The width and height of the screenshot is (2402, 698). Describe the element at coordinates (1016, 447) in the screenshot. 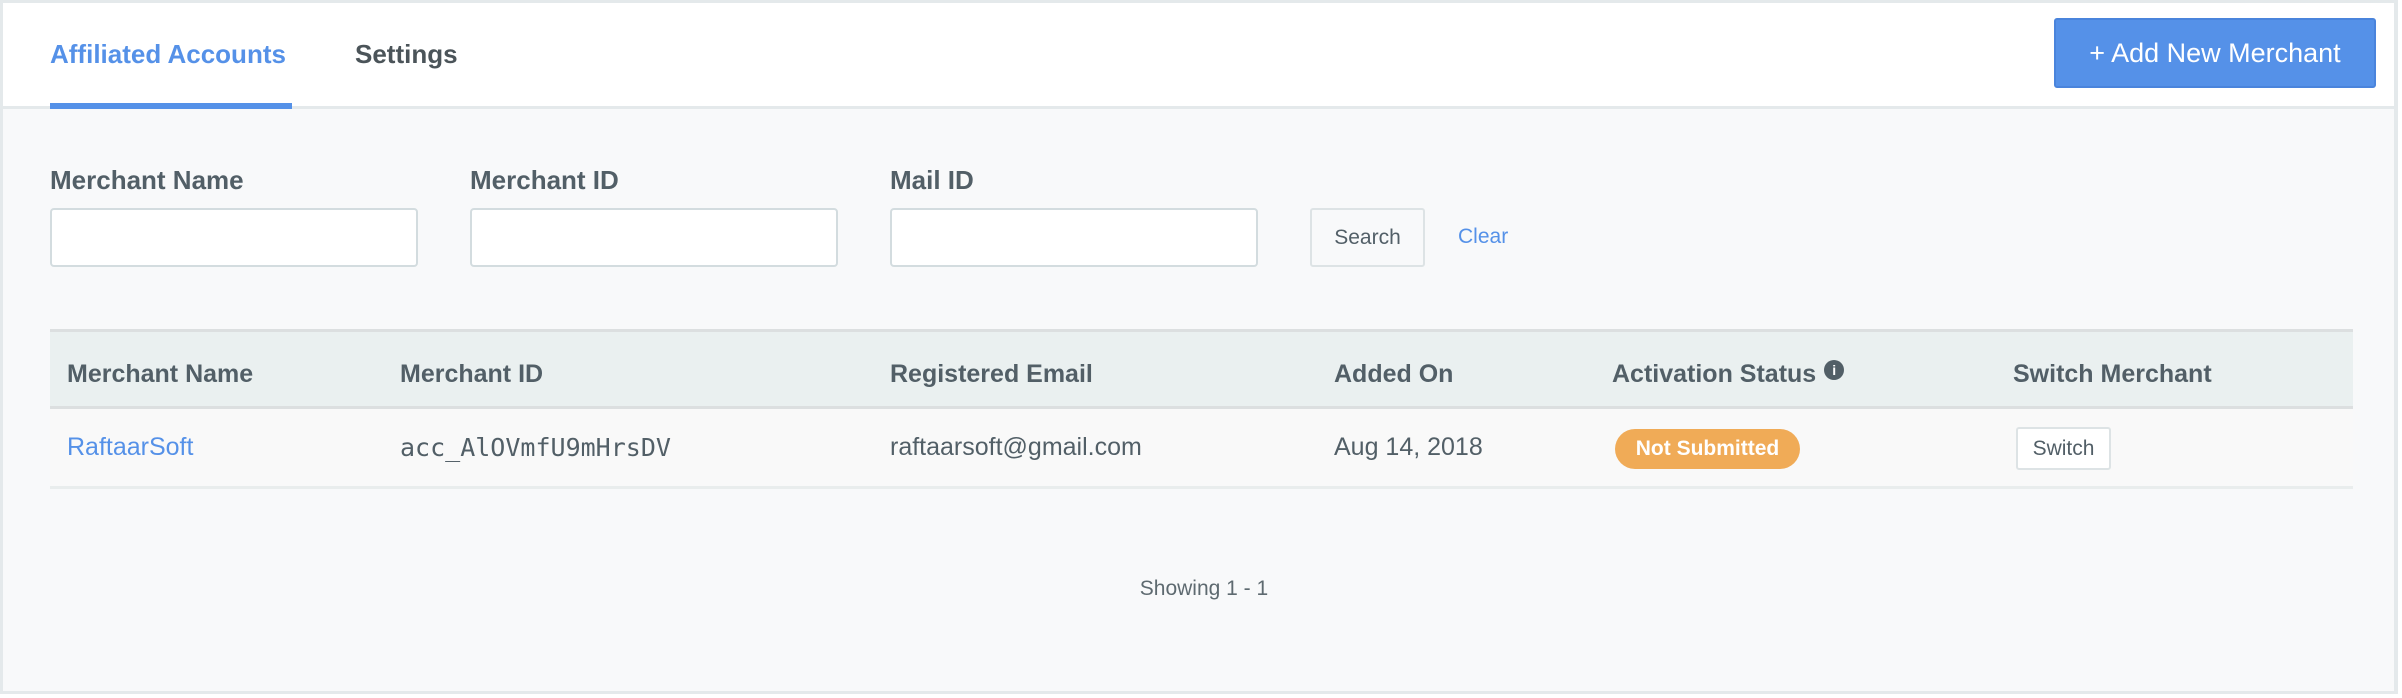

I see `registered-email-cell: raftaarsoft@gmail.com` at that location.